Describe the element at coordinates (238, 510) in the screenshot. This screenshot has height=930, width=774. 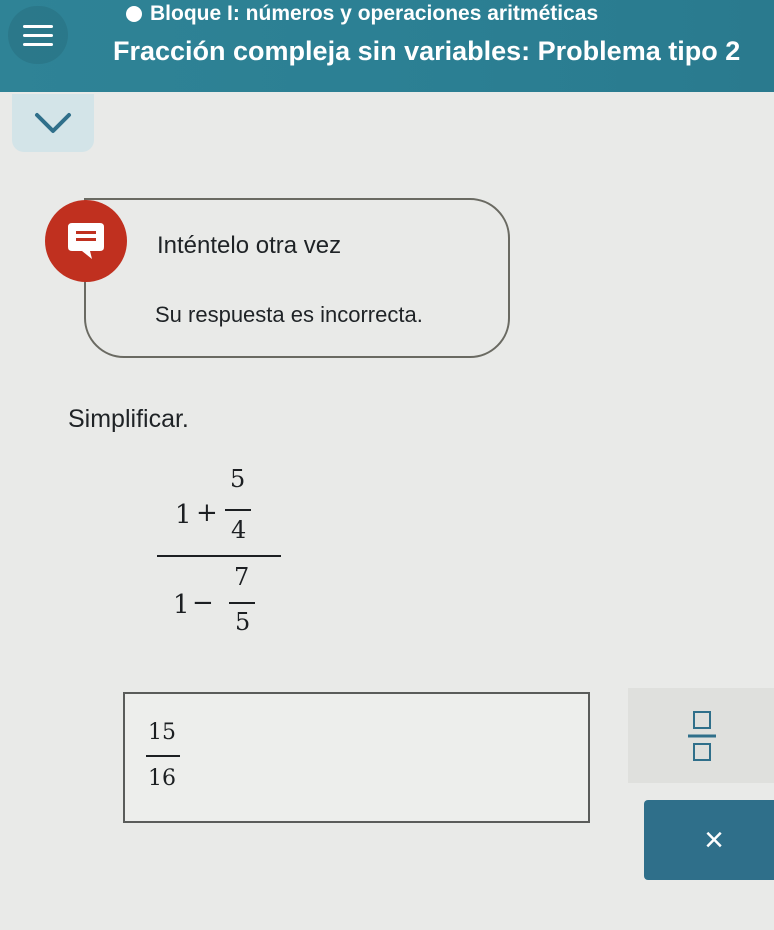
I see `numerator-frac-bar` at that location.